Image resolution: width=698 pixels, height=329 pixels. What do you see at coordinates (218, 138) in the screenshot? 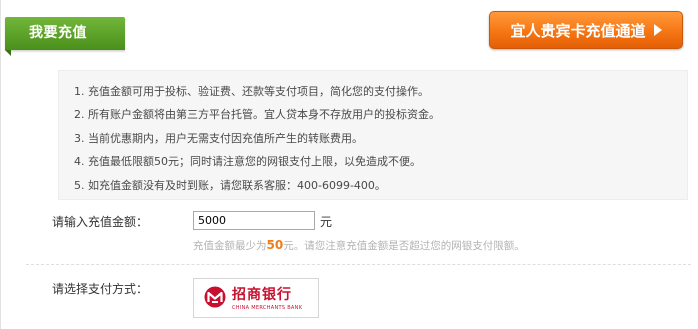
I see `notice-item: 3. 当前优惠期内，用户无需支付因充值所产生的转账费用。` at bounding box center [218, 138].